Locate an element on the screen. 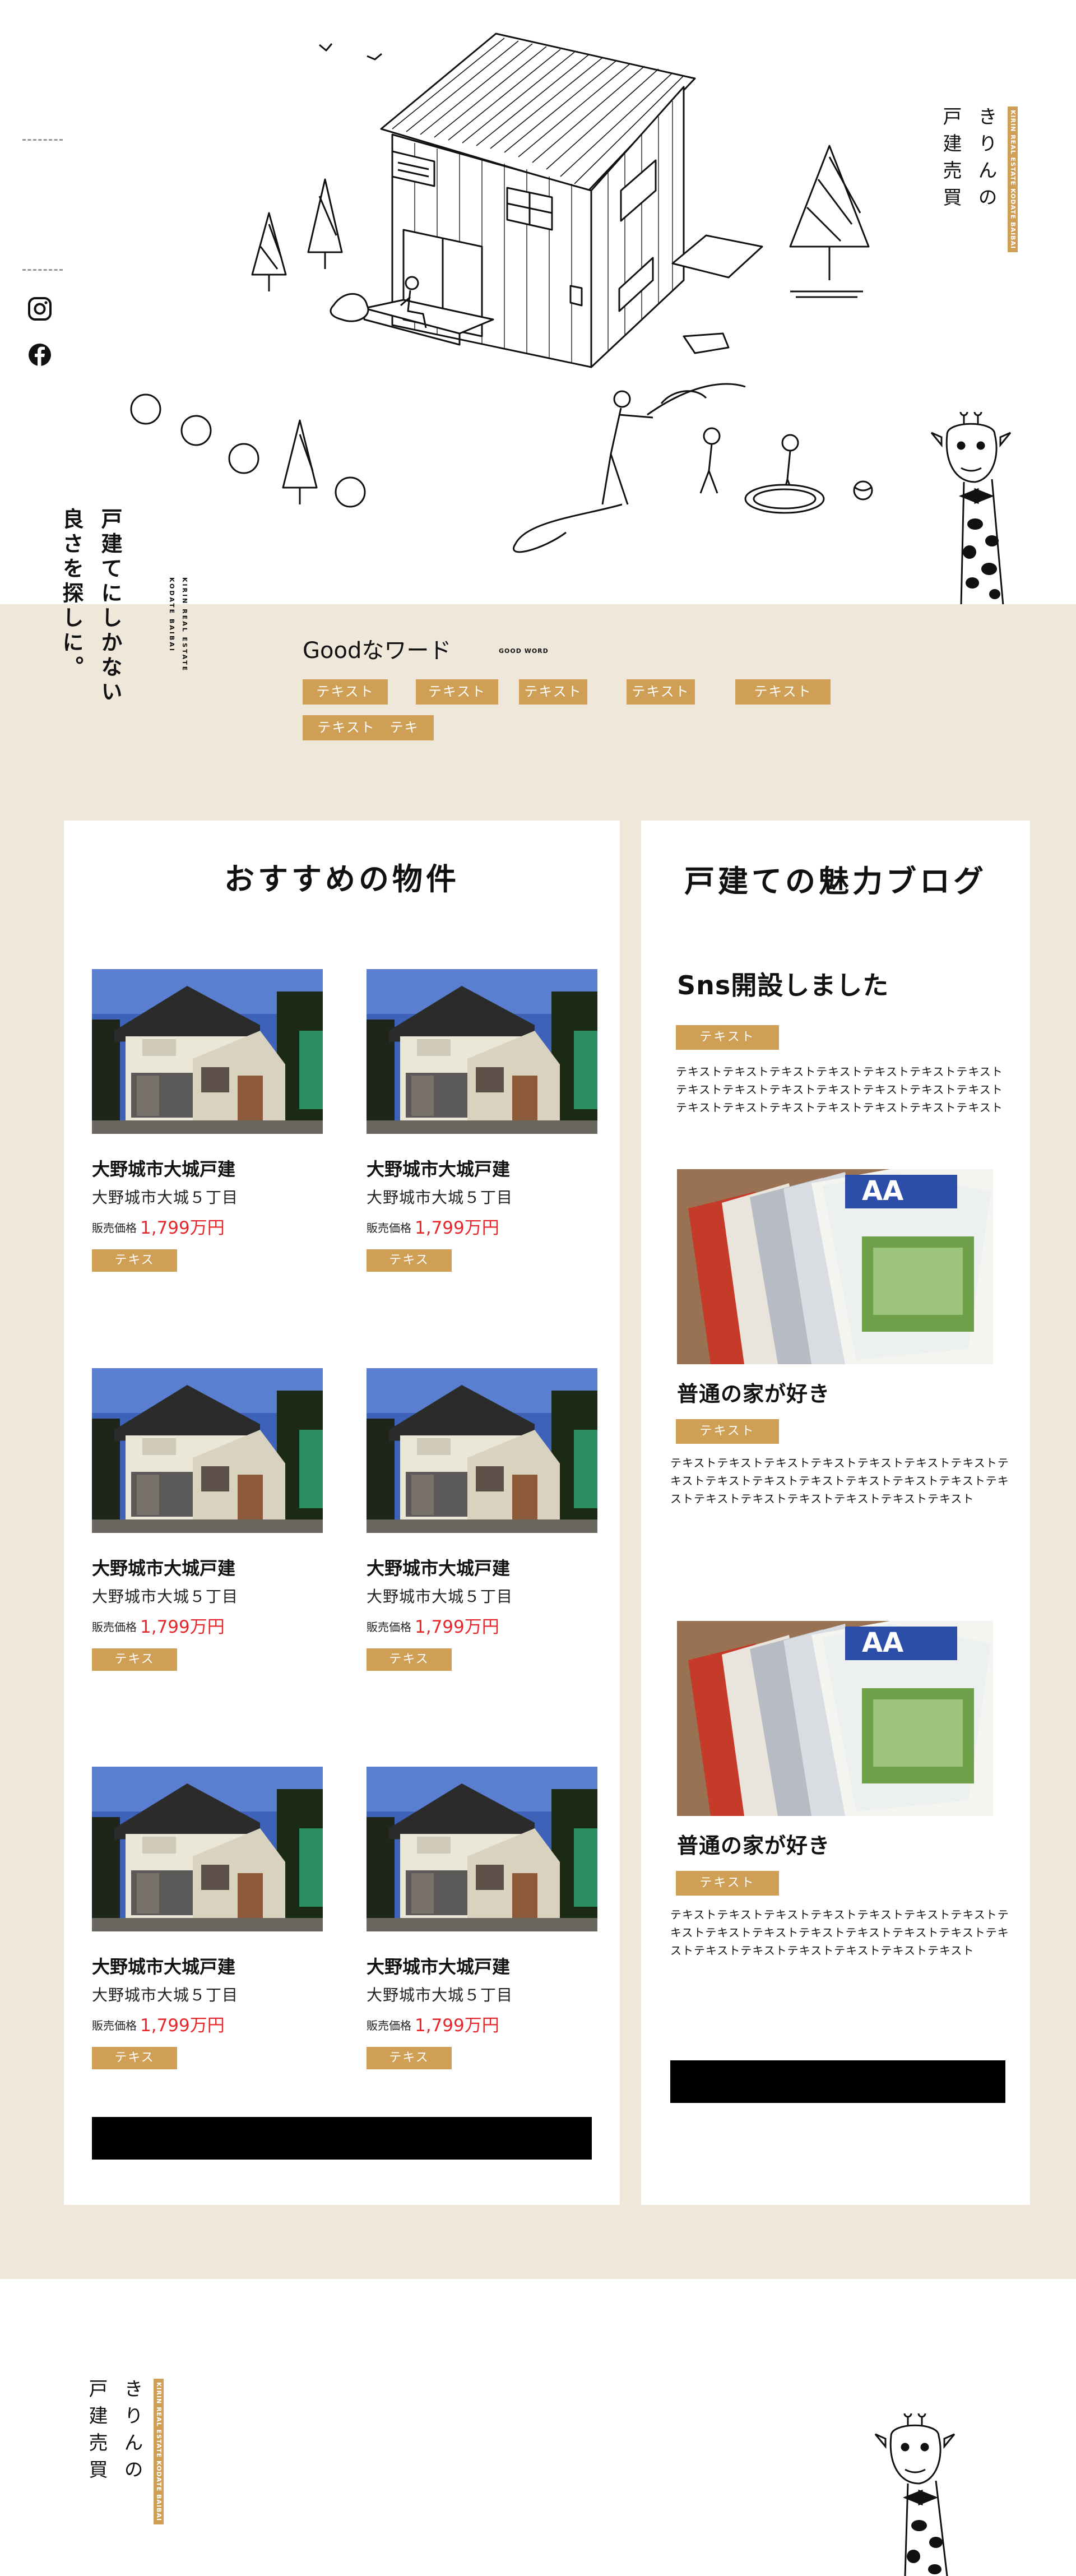 The width and height of the screenshot is (1076, 2576). catch-roman-line-2: KODATE BAIBAI is located at coordinates (171, 614).